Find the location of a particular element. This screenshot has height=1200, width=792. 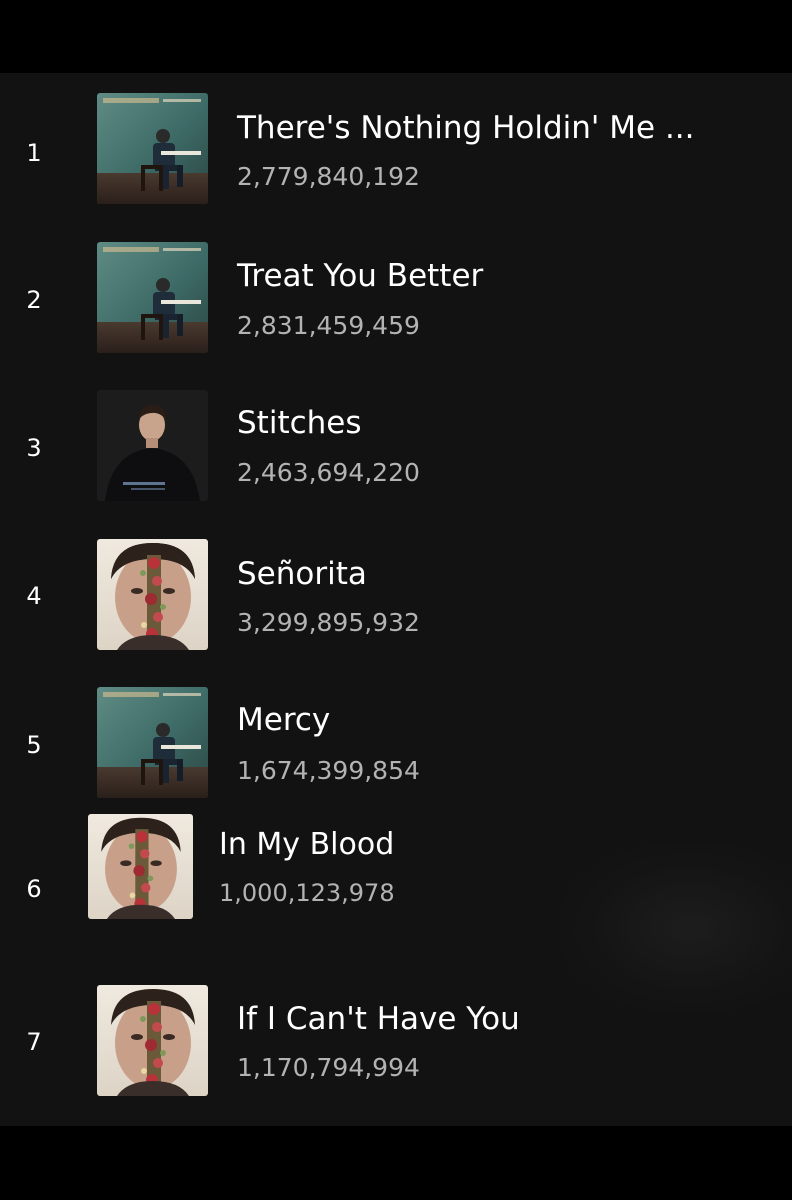

track-rank: 2 is located at coordinates (34, 300).